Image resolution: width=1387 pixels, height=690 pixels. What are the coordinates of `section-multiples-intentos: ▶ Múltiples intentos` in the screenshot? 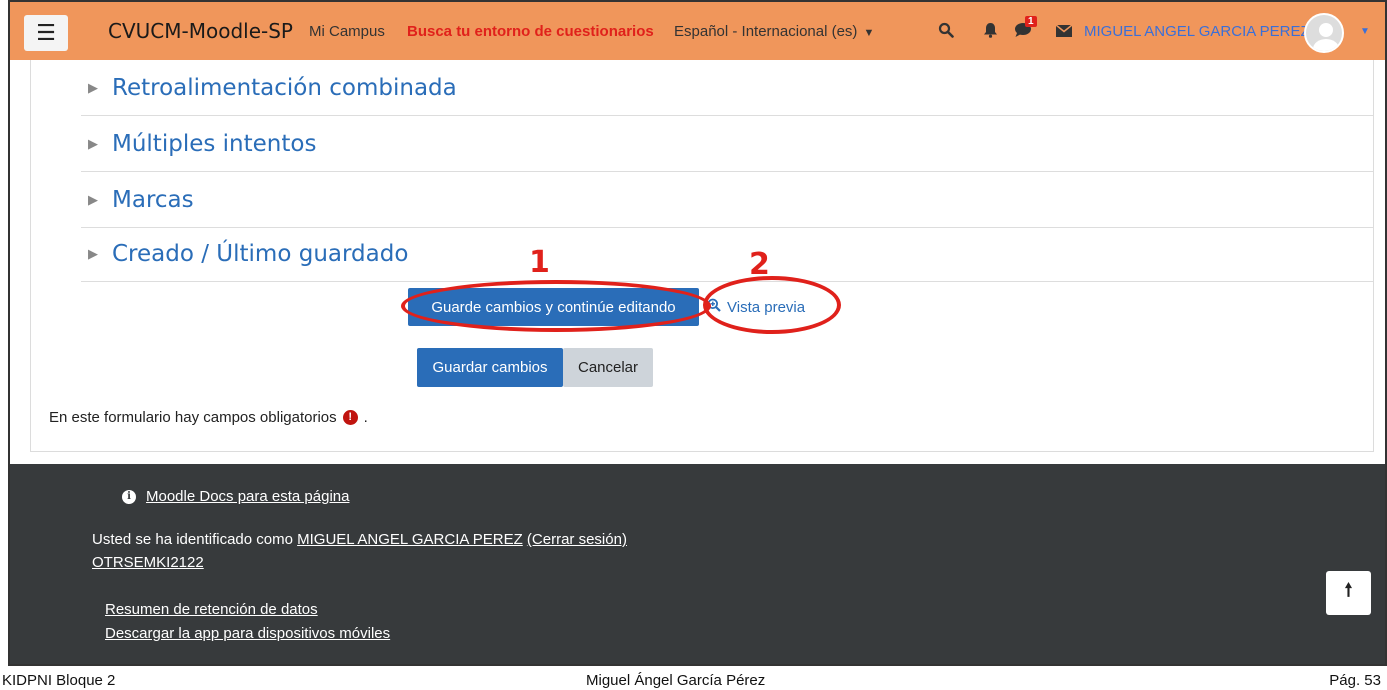 It's located at (727, 144).